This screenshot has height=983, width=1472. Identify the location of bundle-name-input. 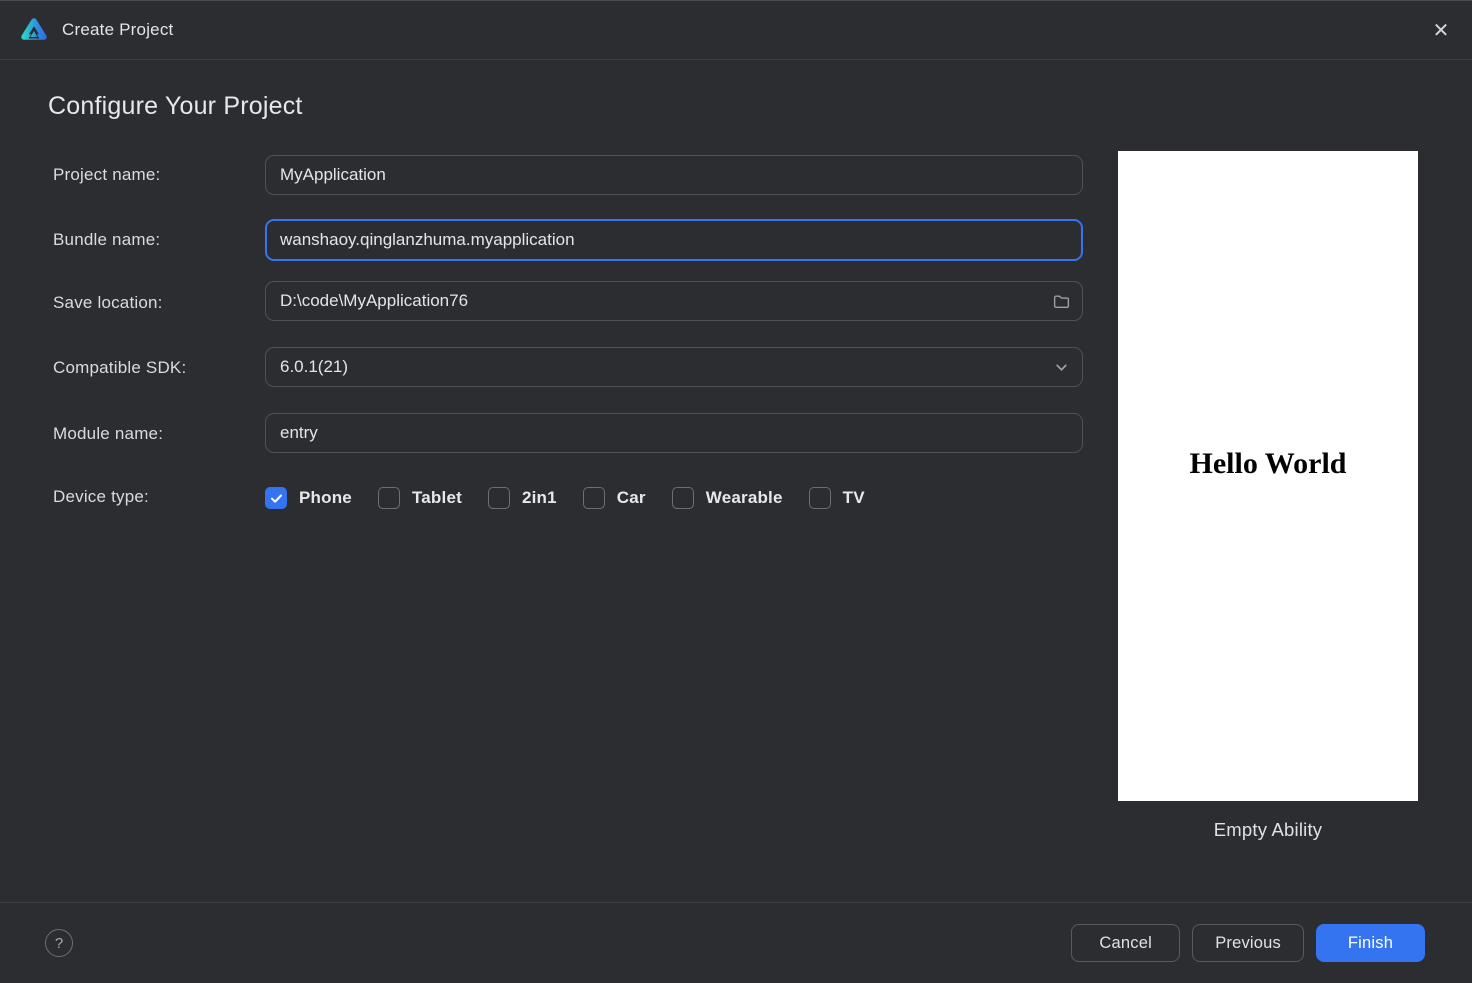
(674, 240).